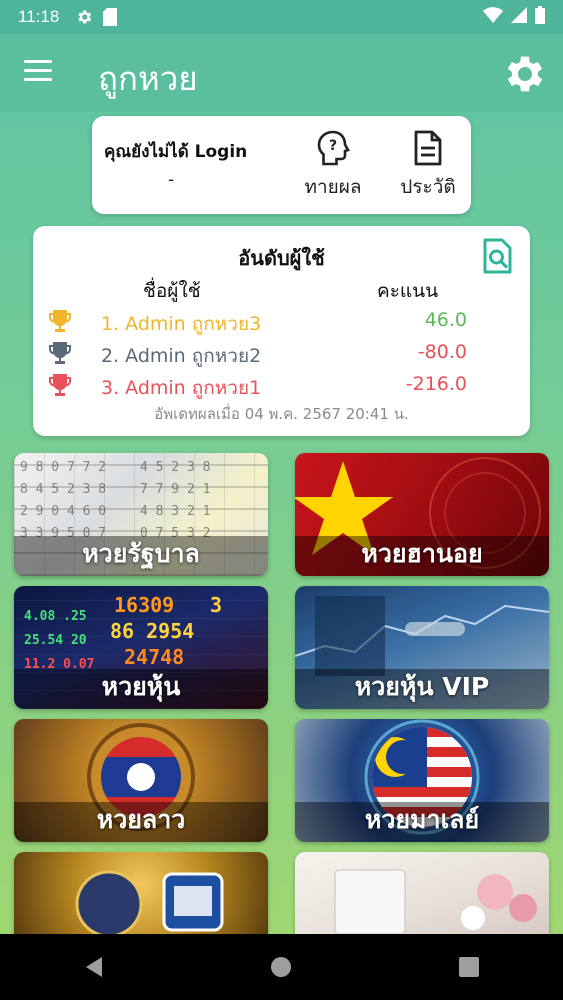 The width and height of the screenshot is (563, 1000). What do you see at coordinates (63, 467) in the screenshot?
I see `svg-text: 9 8 0 7 7 2` at bounding box center [63, 467].